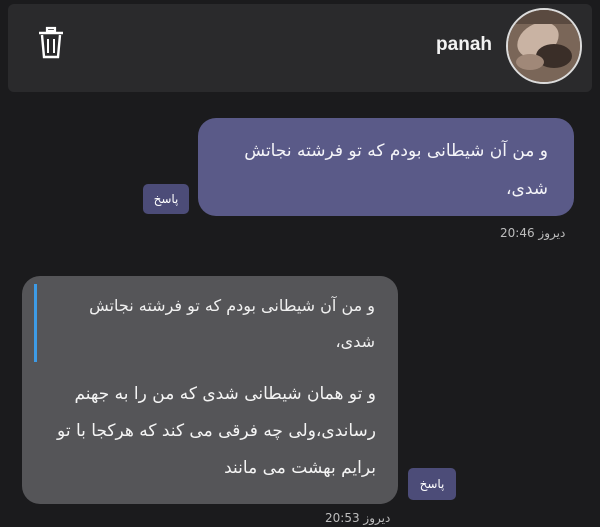 This screenshot has height=527, width=600. I want to click on trash-icon, so click(51, 43).